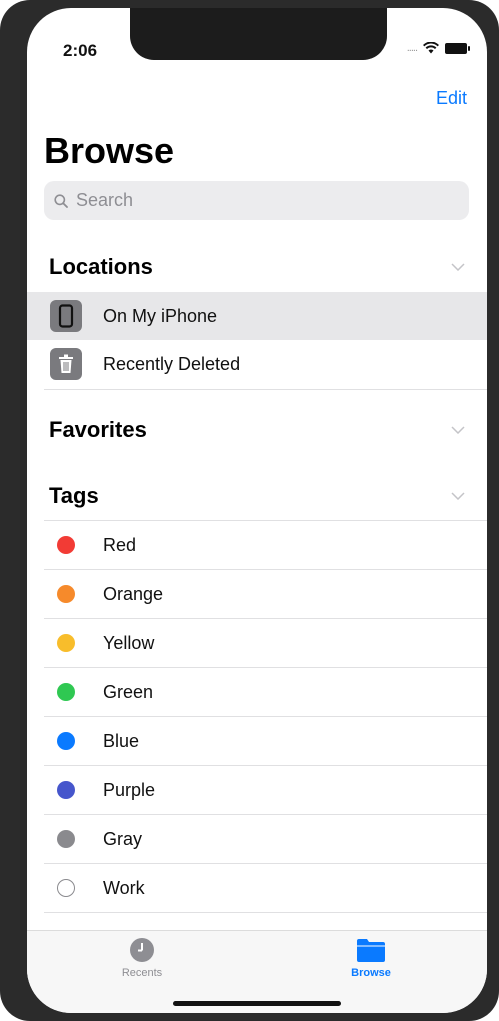 The image size is (499, 1021). I want to click on tab-label: Recents, so click(142, 973).